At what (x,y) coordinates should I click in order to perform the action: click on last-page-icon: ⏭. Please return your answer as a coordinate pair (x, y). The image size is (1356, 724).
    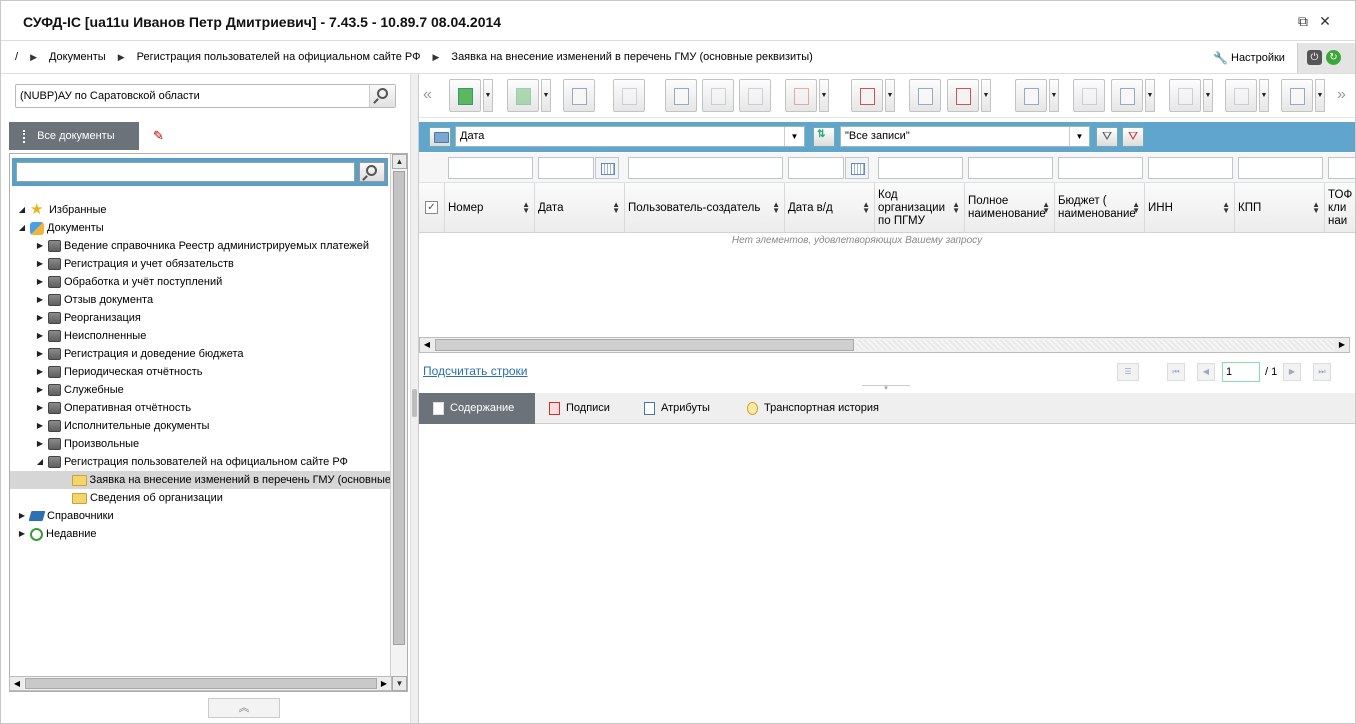
    Looking at the image, I should click on (1322, 372).